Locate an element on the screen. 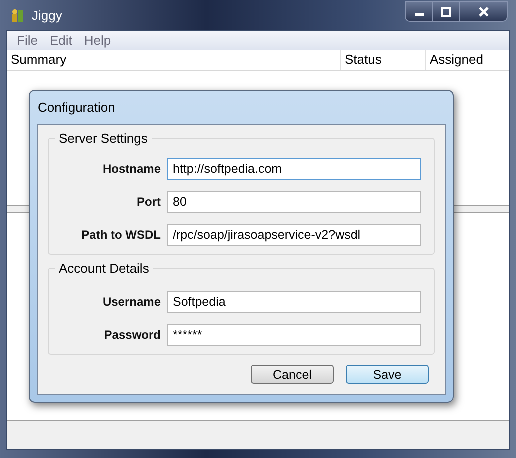 The image size is (516, 458). input-field: /rpc/soap/jirasoapservice-v2?wsdl is located at coordinates (294, 235).